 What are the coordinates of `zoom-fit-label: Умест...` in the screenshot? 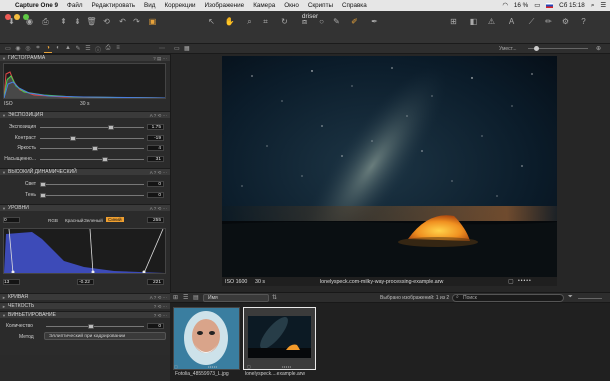 It's located at (508, 49).